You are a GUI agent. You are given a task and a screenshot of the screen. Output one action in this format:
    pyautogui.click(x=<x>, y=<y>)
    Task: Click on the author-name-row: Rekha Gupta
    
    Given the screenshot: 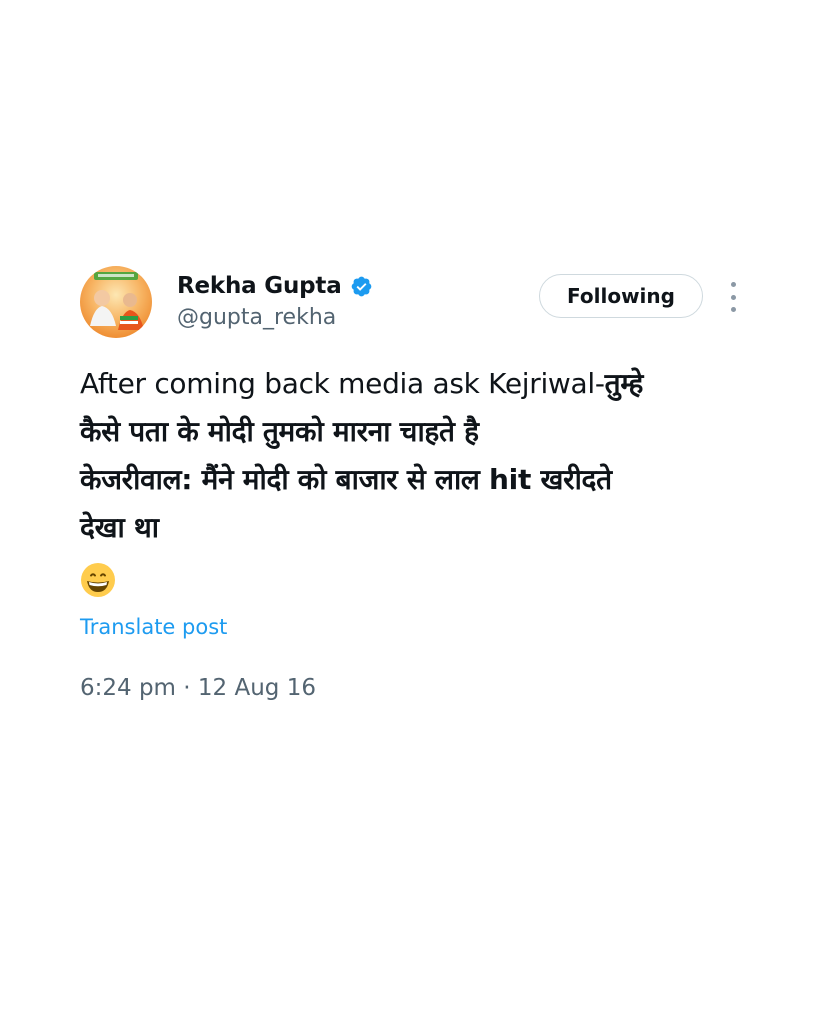 What is the action you would take?
    pyautogui.click(x=275, y=286)
    